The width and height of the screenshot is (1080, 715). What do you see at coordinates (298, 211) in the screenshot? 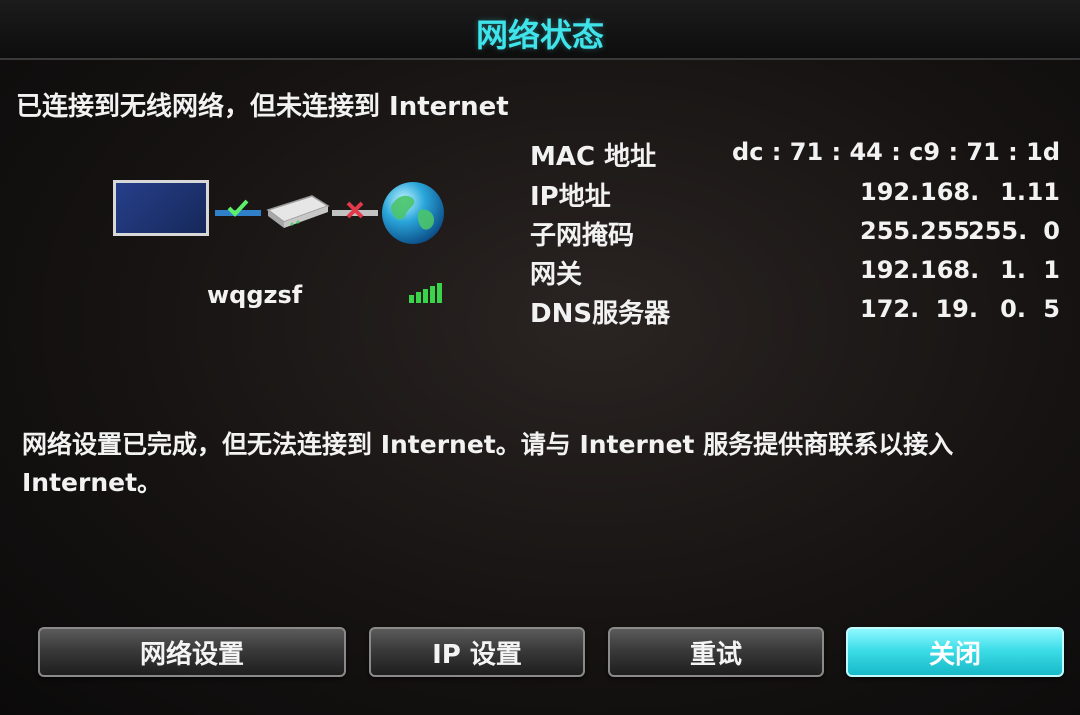
I see `router-icon` at bounding box center [298, 211].